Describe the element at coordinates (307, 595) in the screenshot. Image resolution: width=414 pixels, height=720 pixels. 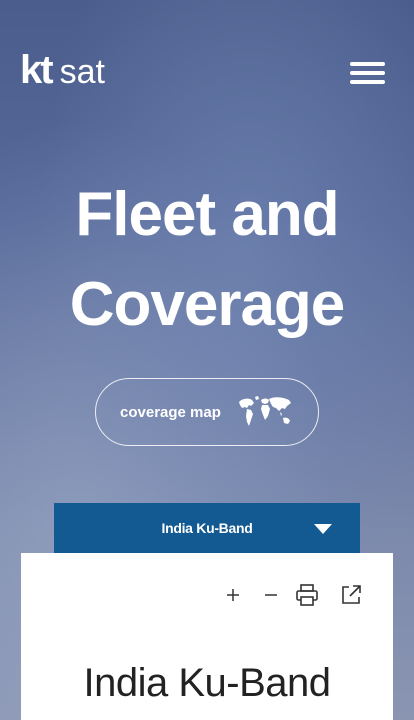
I see `printer-icon` at that location.